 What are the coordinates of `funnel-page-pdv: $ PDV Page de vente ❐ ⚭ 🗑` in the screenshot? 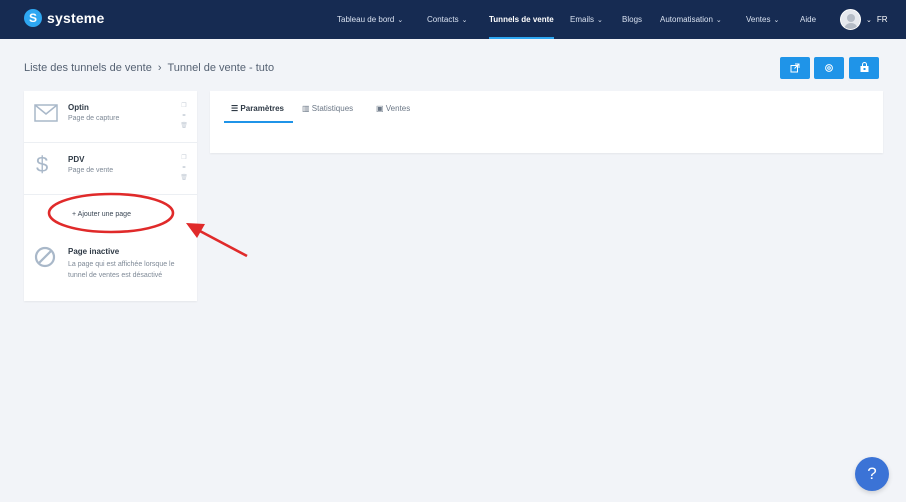 It's located at (110, 169).